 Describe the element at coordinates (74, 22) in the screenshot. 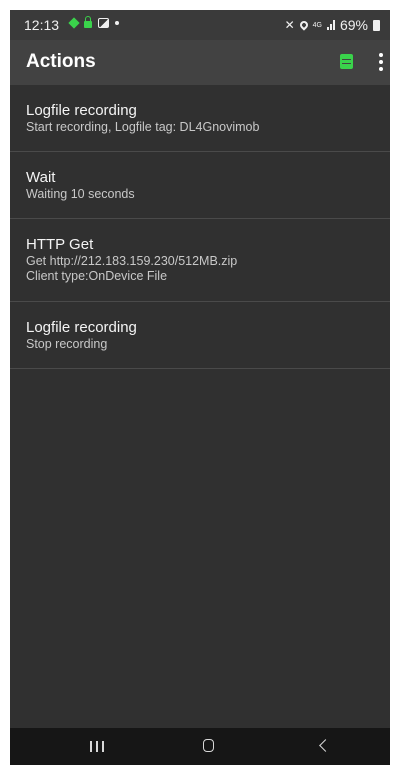

I see `green-diamond-icon` at that location.